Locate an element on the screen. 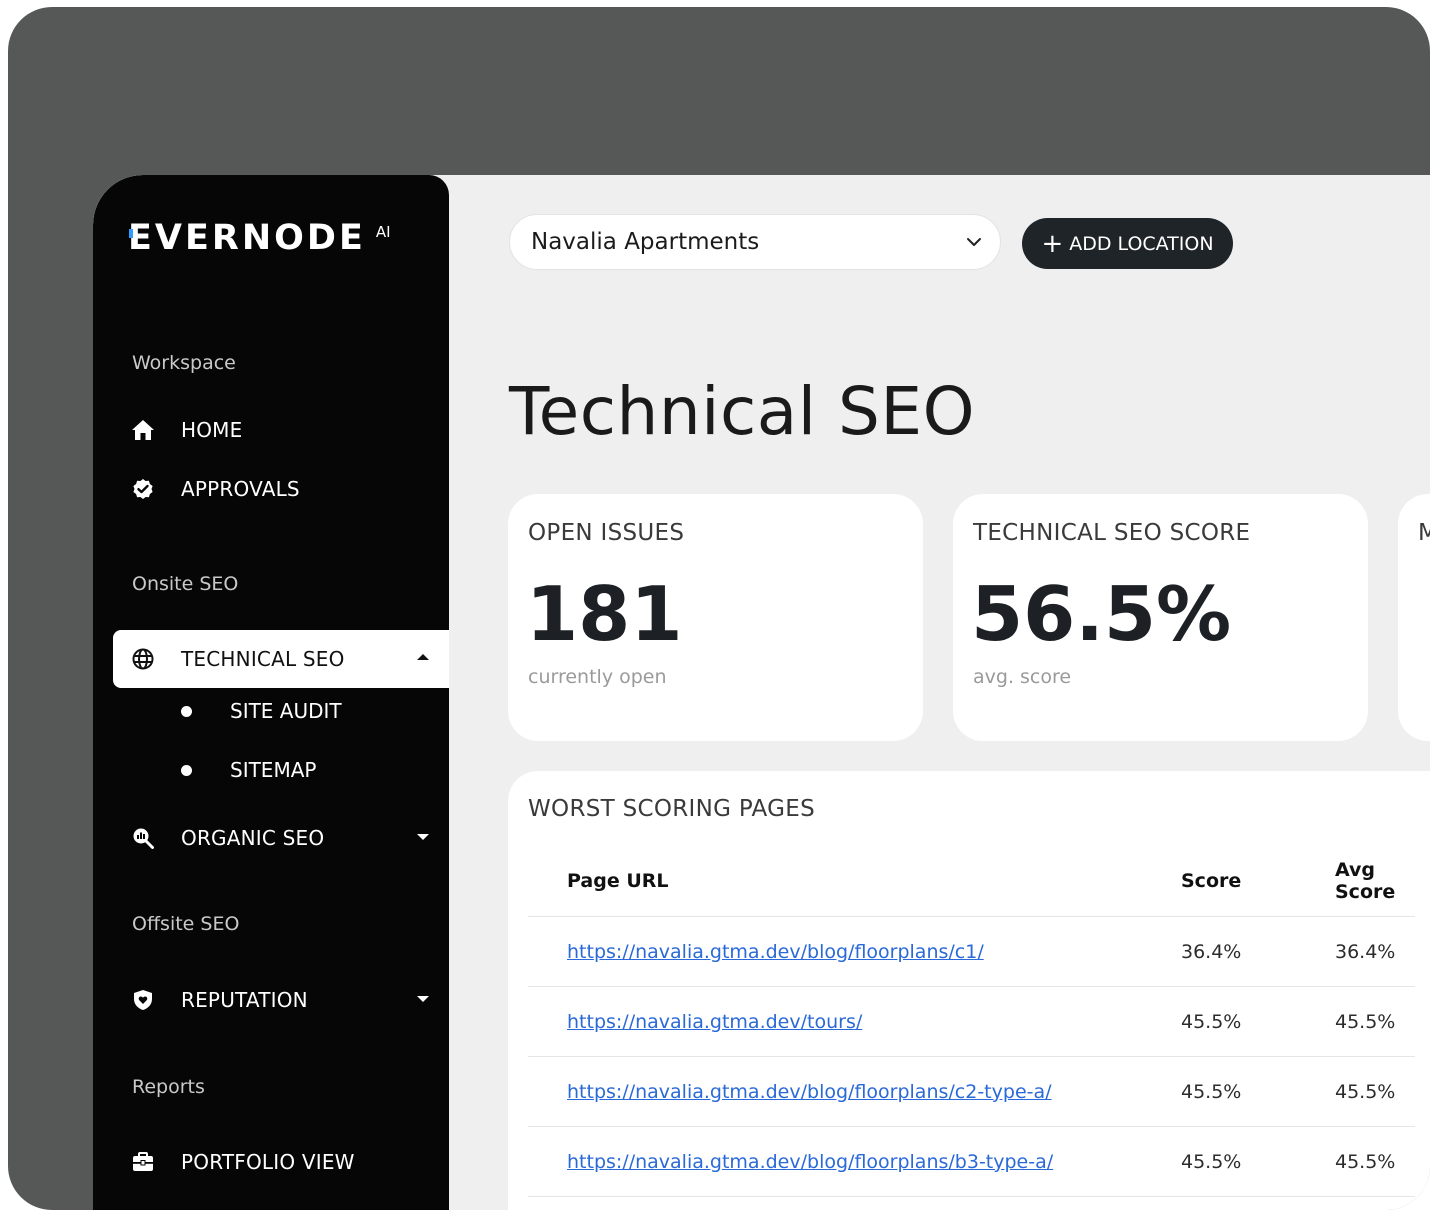  brand-name: EVERNODE is located at coordinates (247, 238).